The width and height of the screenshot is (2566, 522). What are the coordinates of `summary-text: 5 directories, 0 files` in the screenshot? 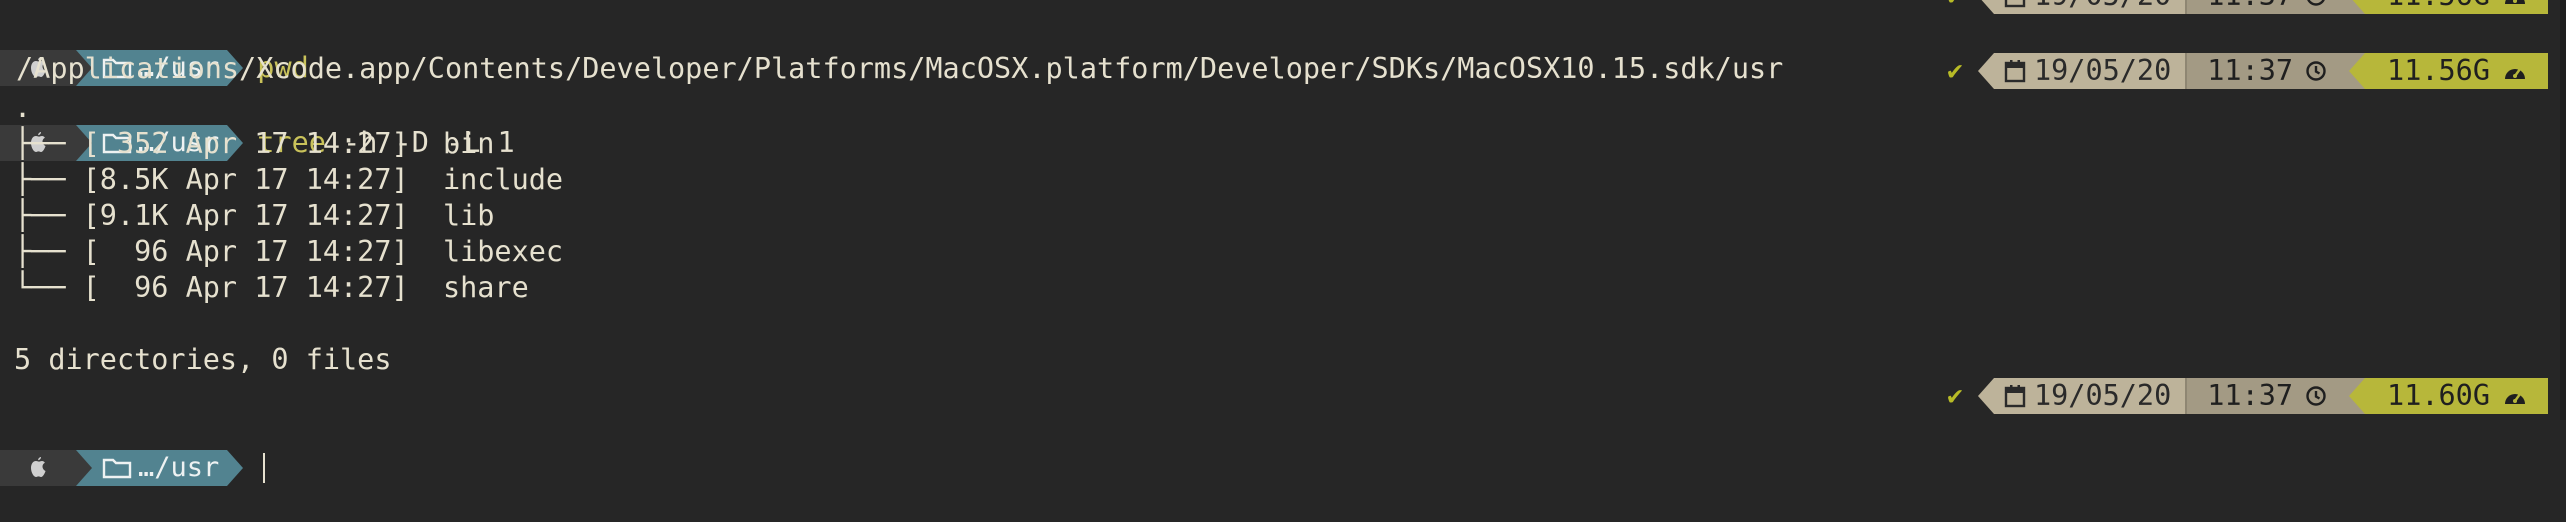 It's located at (203, 359).